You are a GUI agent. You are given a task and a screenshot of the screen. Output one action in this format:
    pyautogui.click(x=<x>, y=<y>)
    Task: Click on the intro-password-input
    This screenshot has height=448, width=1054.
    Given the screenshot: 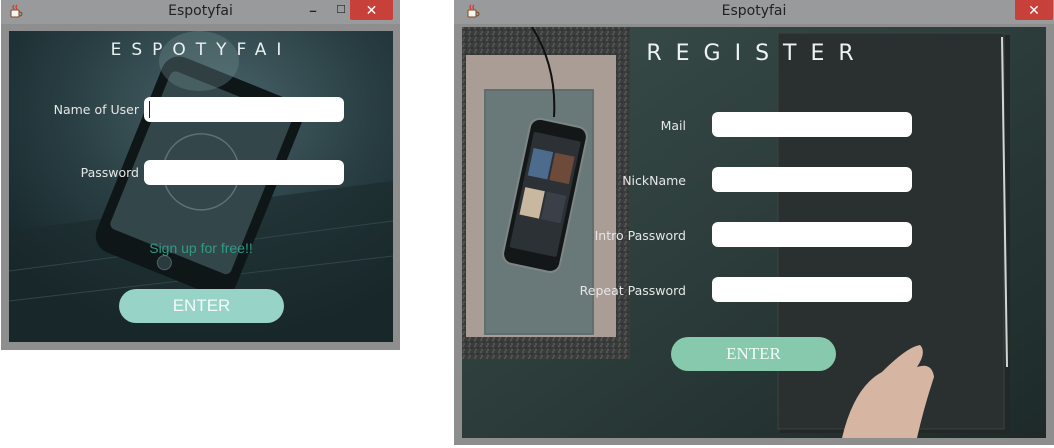 What is the action you would take?
    pyautogui.click(x=812, y=234)
    